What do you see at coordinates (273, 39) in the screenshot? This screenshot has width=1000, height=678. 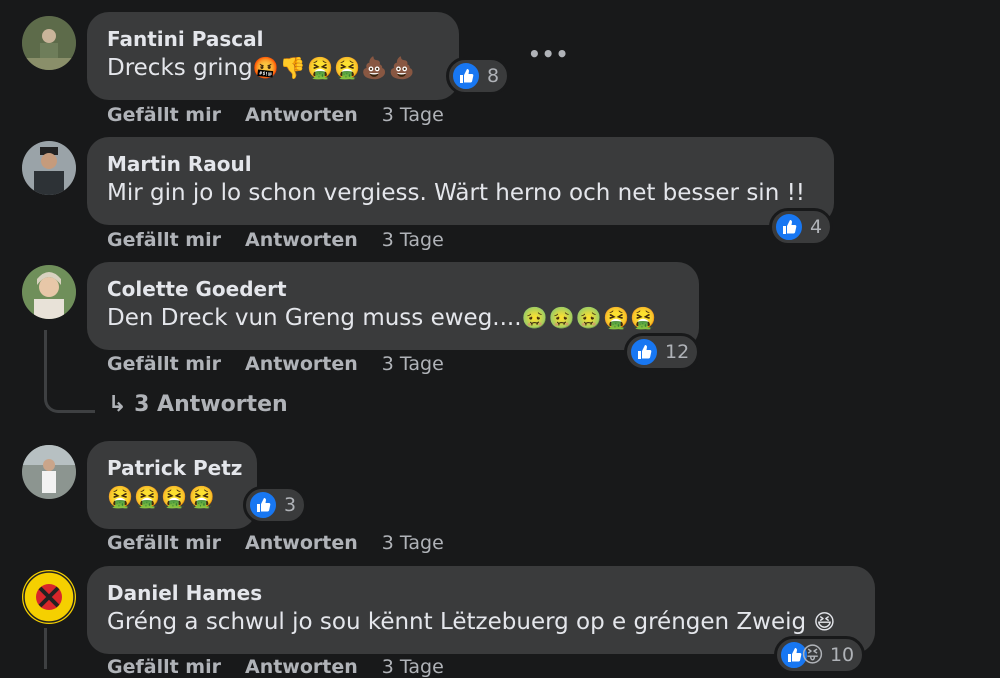 I see `comment-author: Fantini Pascal` at bounding box center [273, 39].